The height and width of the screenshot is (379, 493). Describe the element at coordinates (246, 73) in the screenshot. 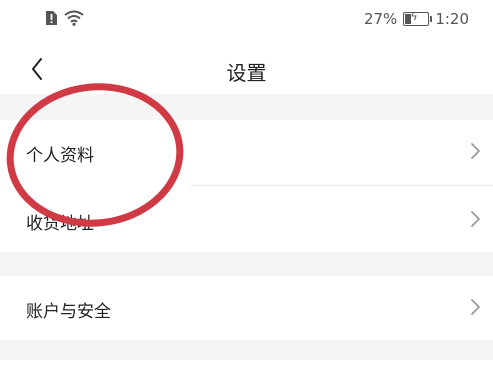

I see `page-title: 设置` at that location.